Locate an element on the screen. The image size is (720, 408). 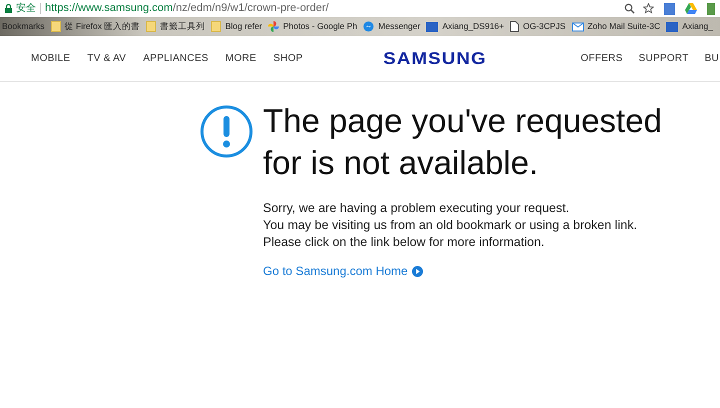
bookmark-item: Axiang_DS916+ is located at coordinates (465, 26).